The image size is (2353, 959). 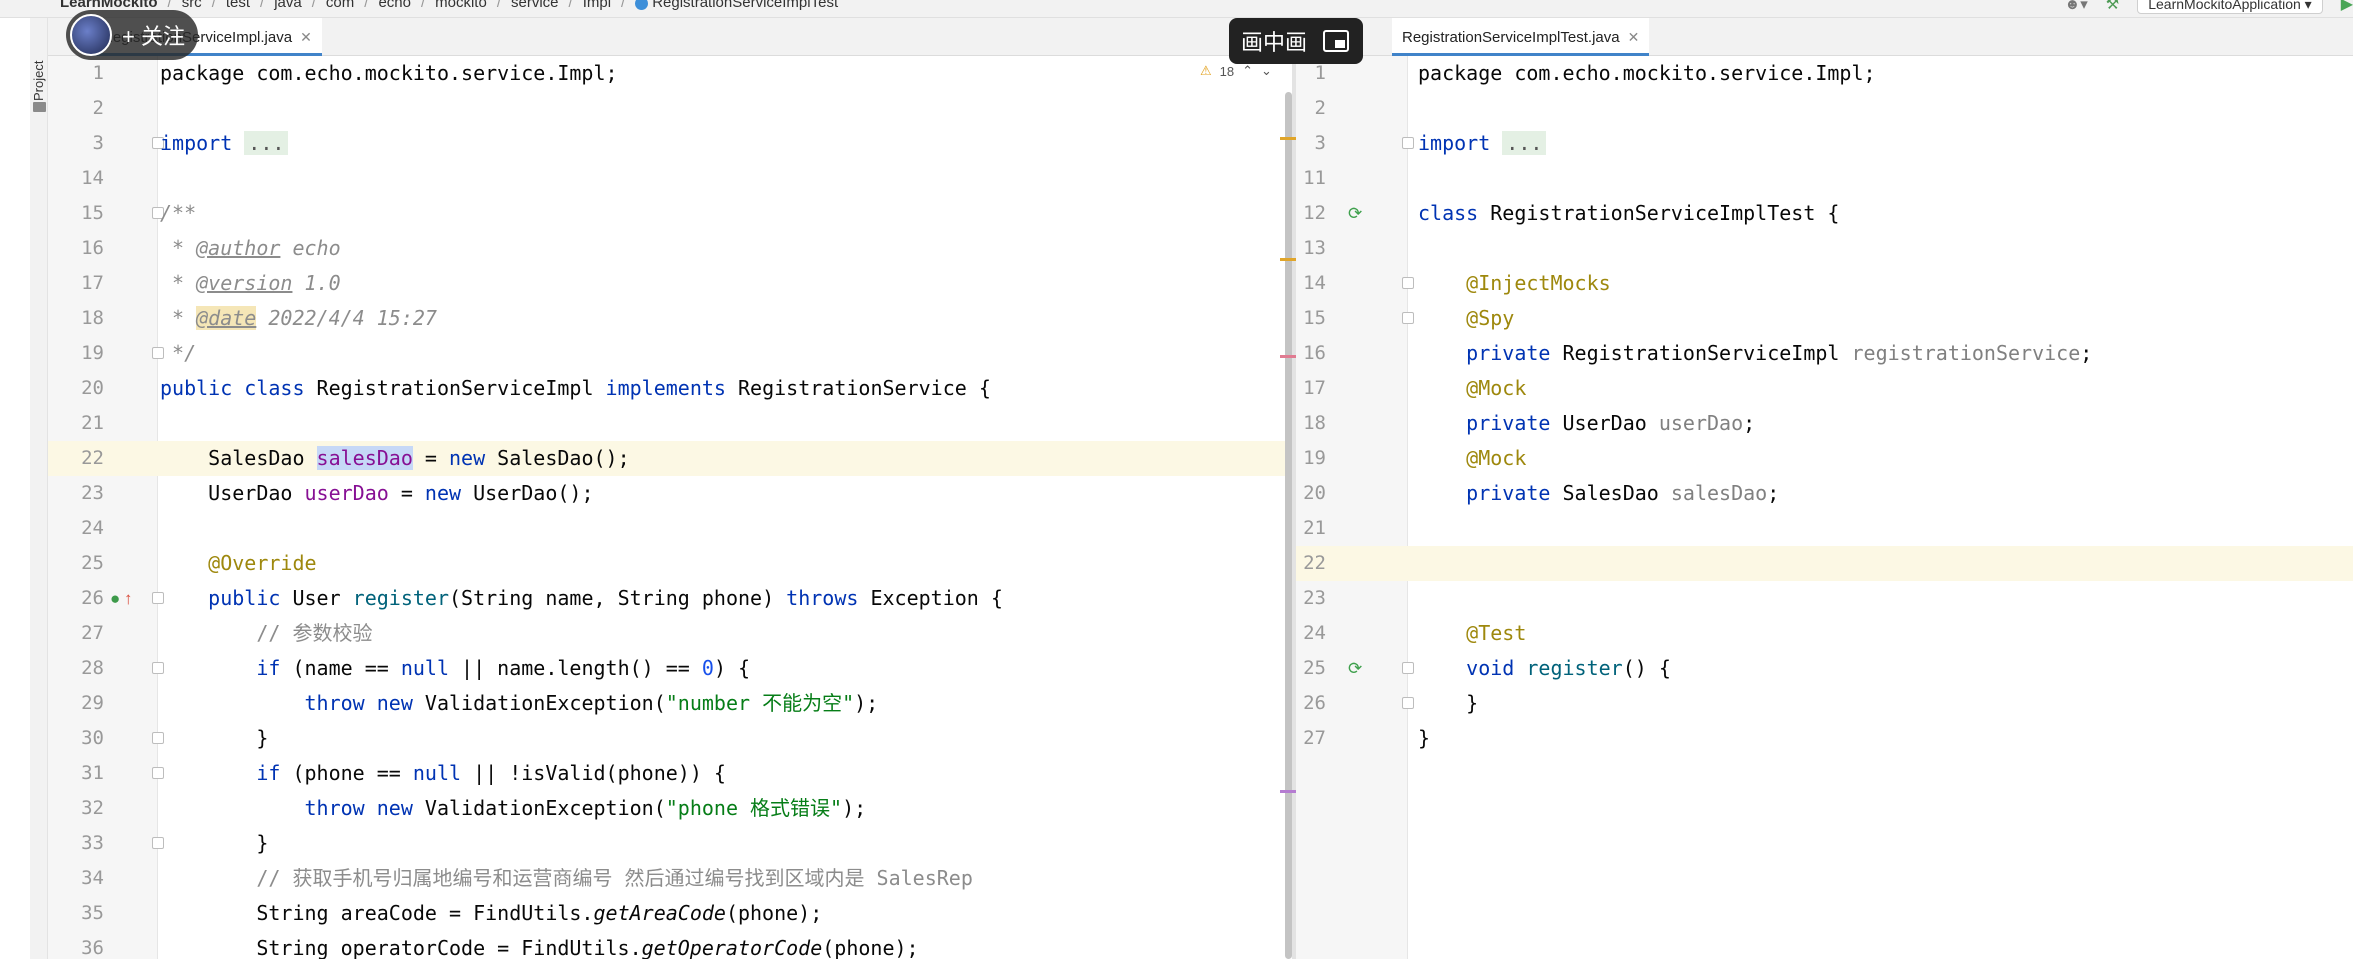 I want to click on code-line: 18 private UserDao userDao;, so click(x=1824, y=423).